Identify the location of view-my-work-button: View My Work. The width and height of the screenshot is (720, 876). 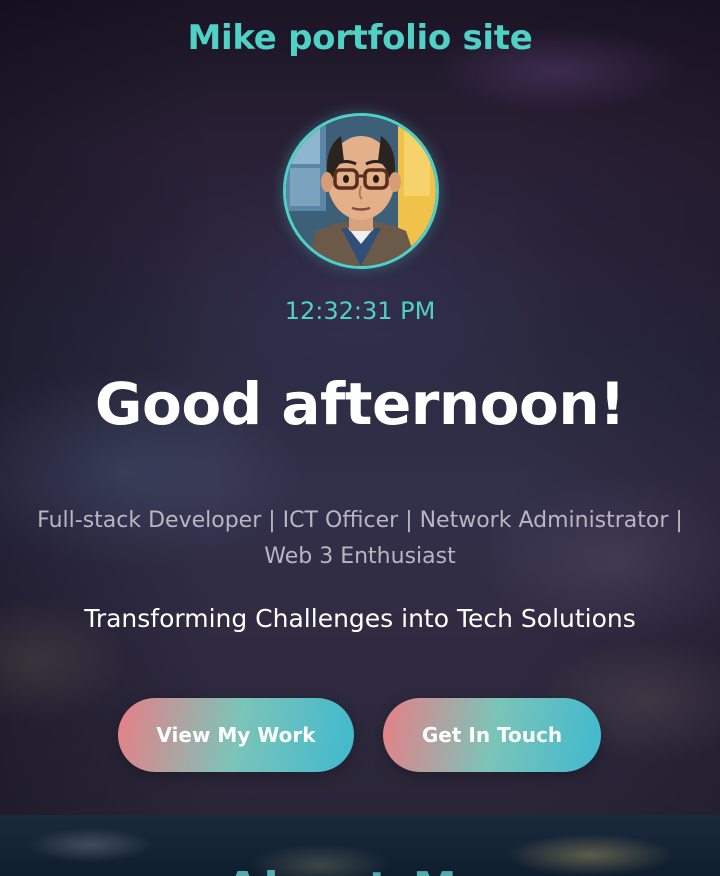
(236, 735).